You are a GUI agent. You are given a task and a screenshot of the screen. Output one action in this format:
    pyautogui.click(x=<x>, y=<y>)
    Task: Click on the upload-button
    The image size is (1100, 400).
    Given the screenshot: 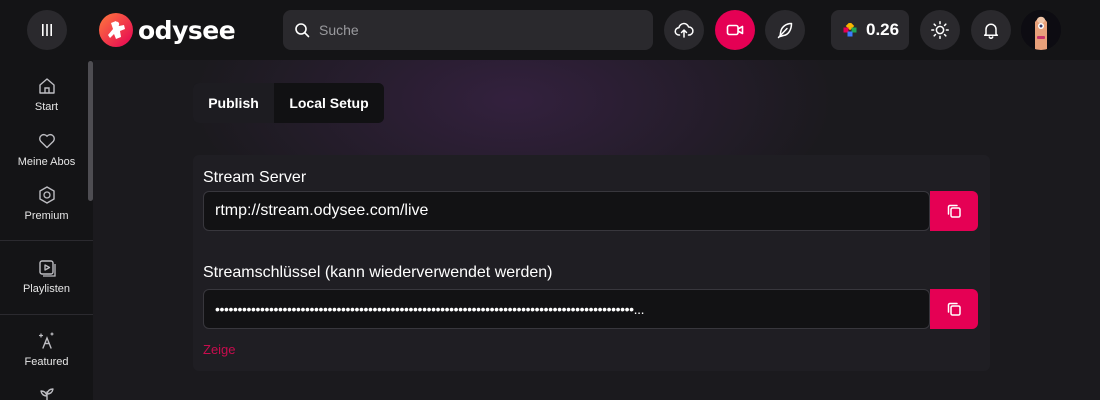 What is the action you would take?
    pyautogui.click(x=684, y=30)
    